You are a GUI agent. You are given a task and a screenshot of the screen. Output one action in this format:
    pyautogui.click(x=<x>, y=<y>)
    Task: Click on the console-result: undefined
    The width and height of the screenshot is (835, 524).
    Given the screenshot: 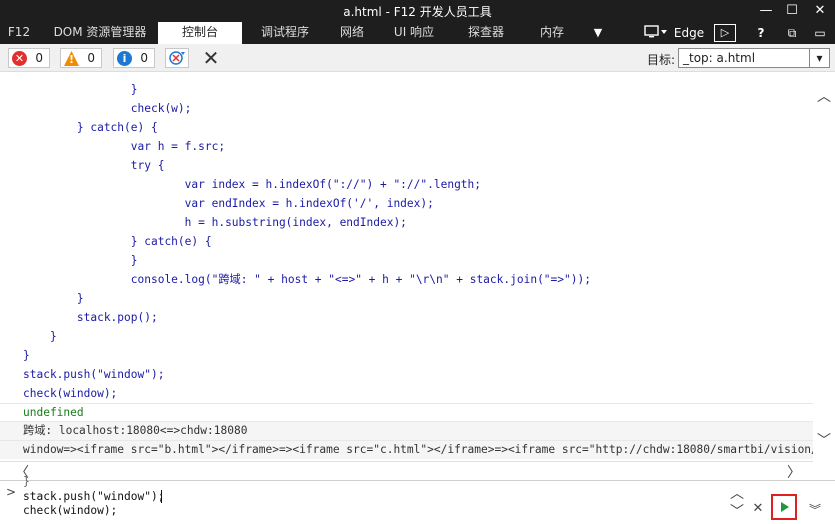 What is the action you would take?
    pyautogui.click(x=53, y=412)
    